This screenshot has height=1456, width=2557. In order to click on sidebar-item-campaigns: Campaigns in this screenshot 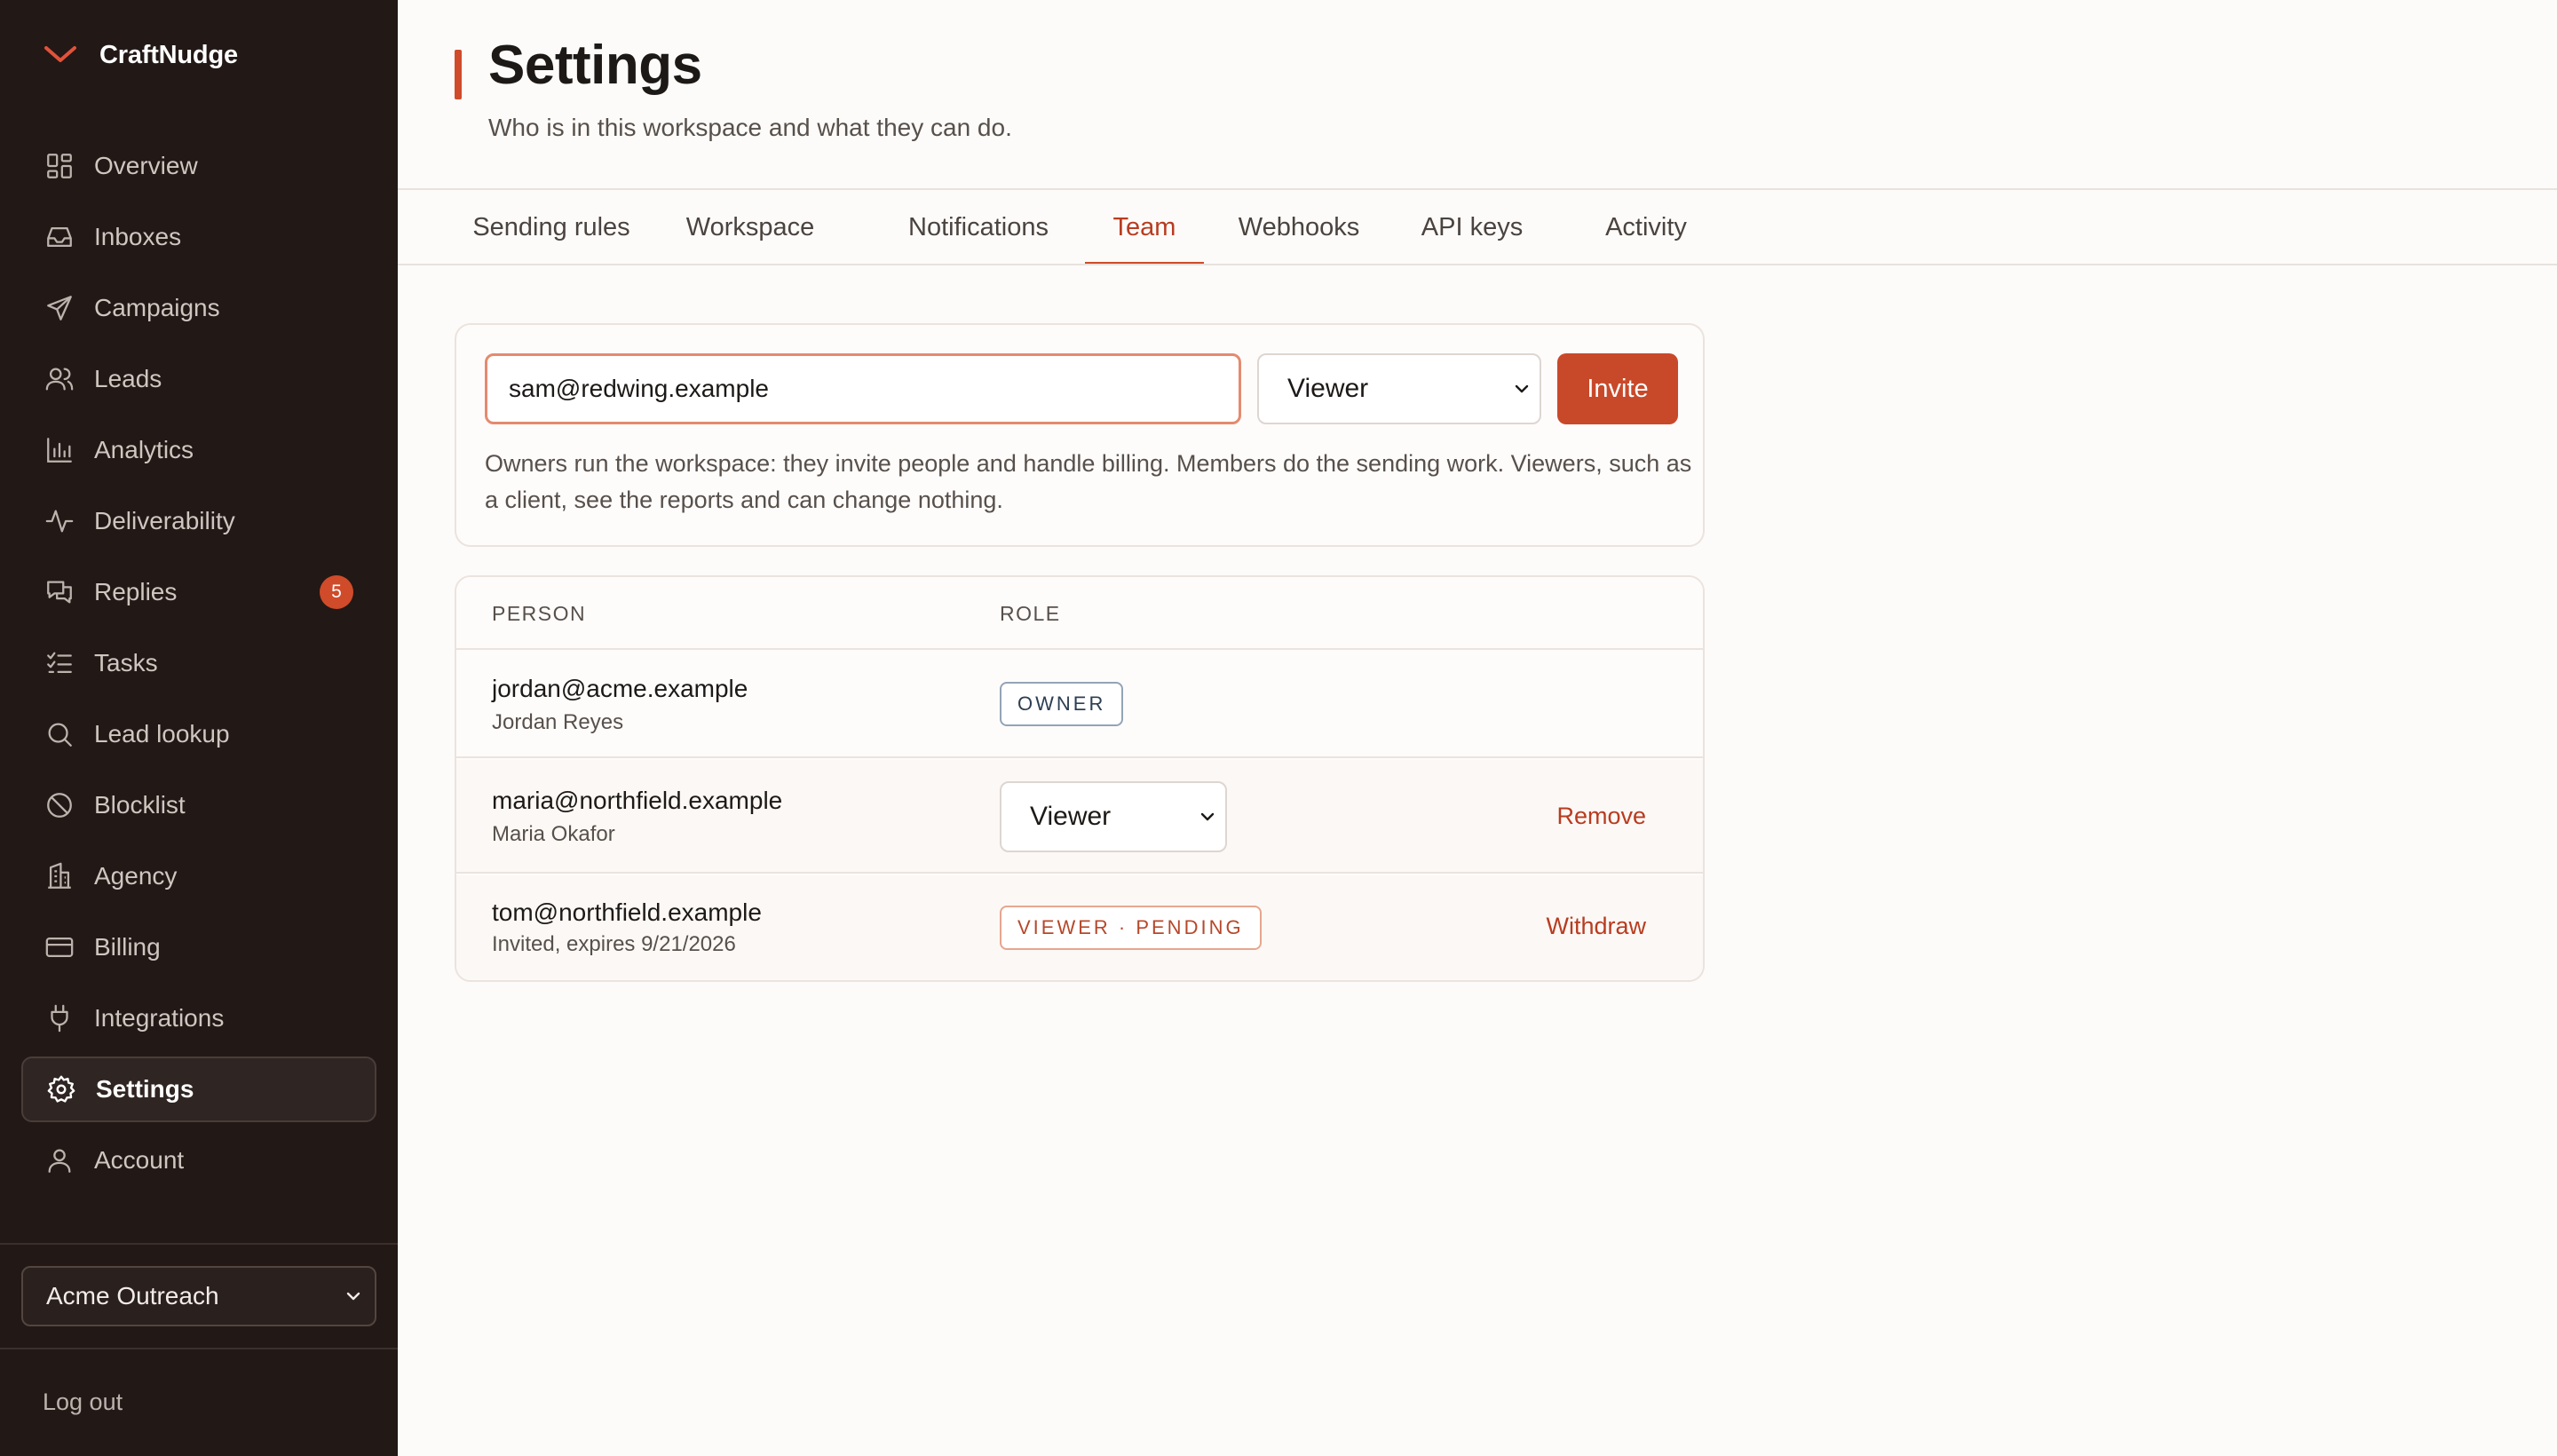, I will do `click(198, 308)`.